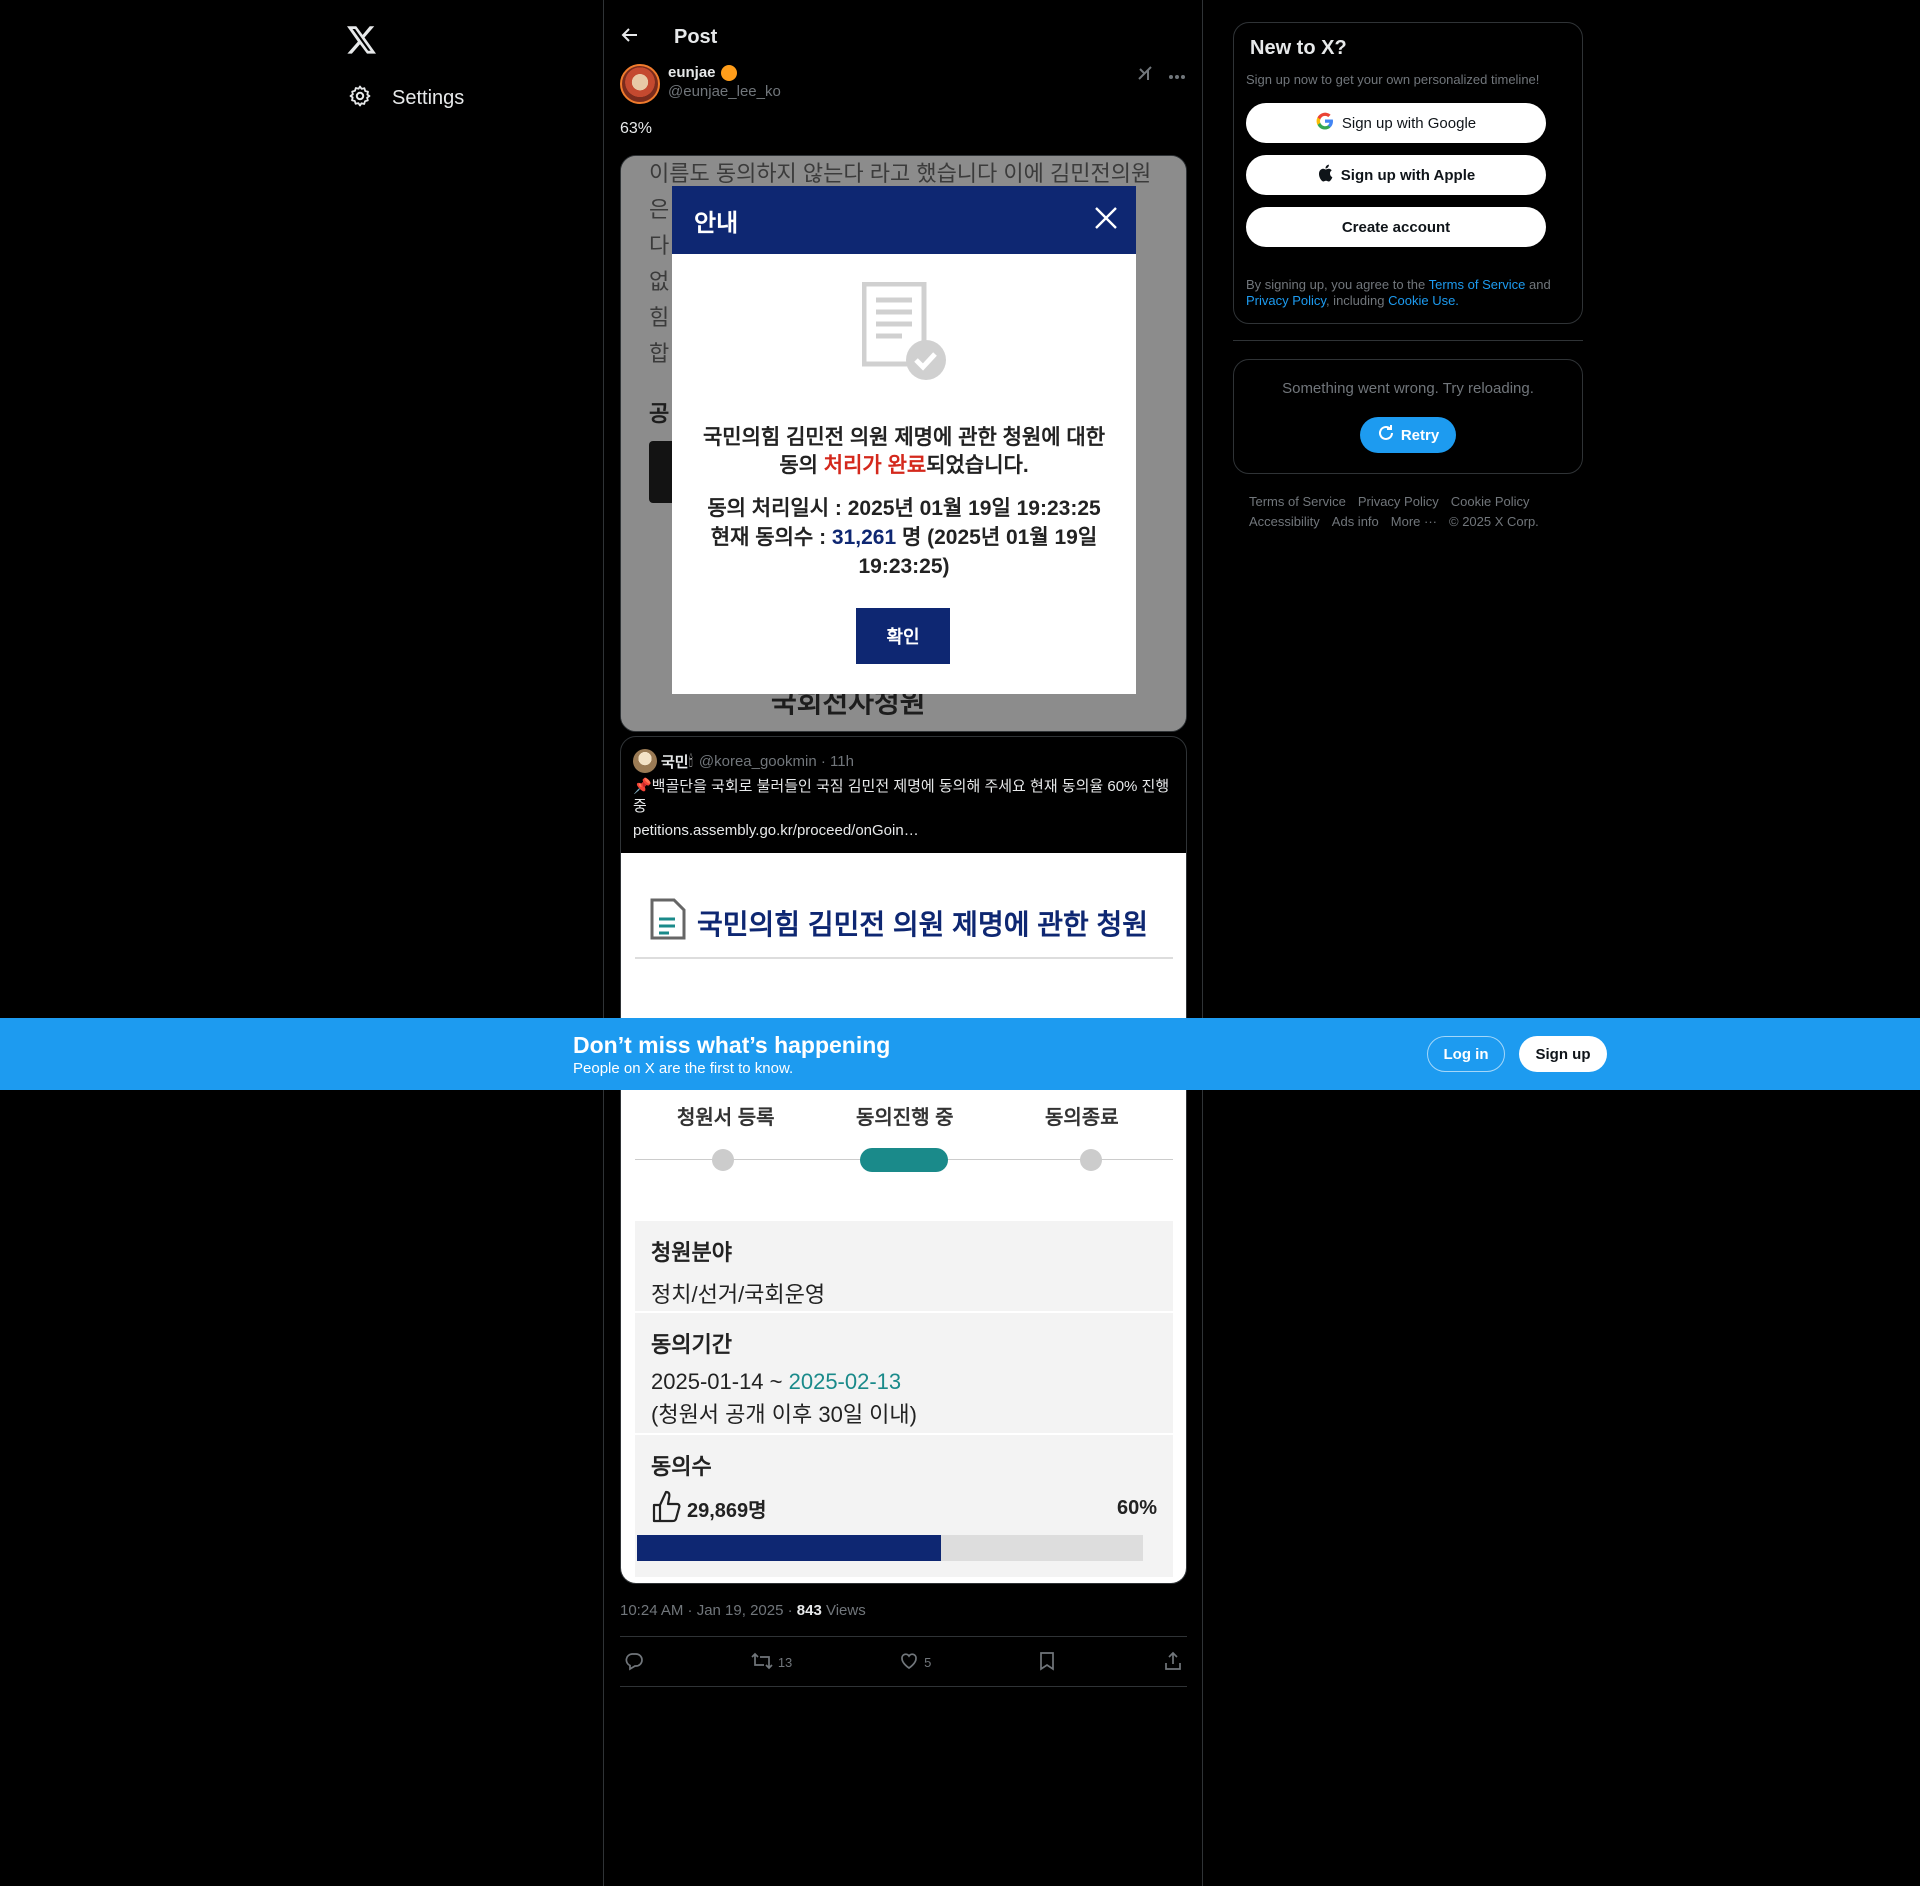 Image resolution: width=1920 pixels, height=1886 pixels. Describe the element at coordinates (1355, 521) in the screenshot. I see `footer-ads-info: Ads info` at that location.